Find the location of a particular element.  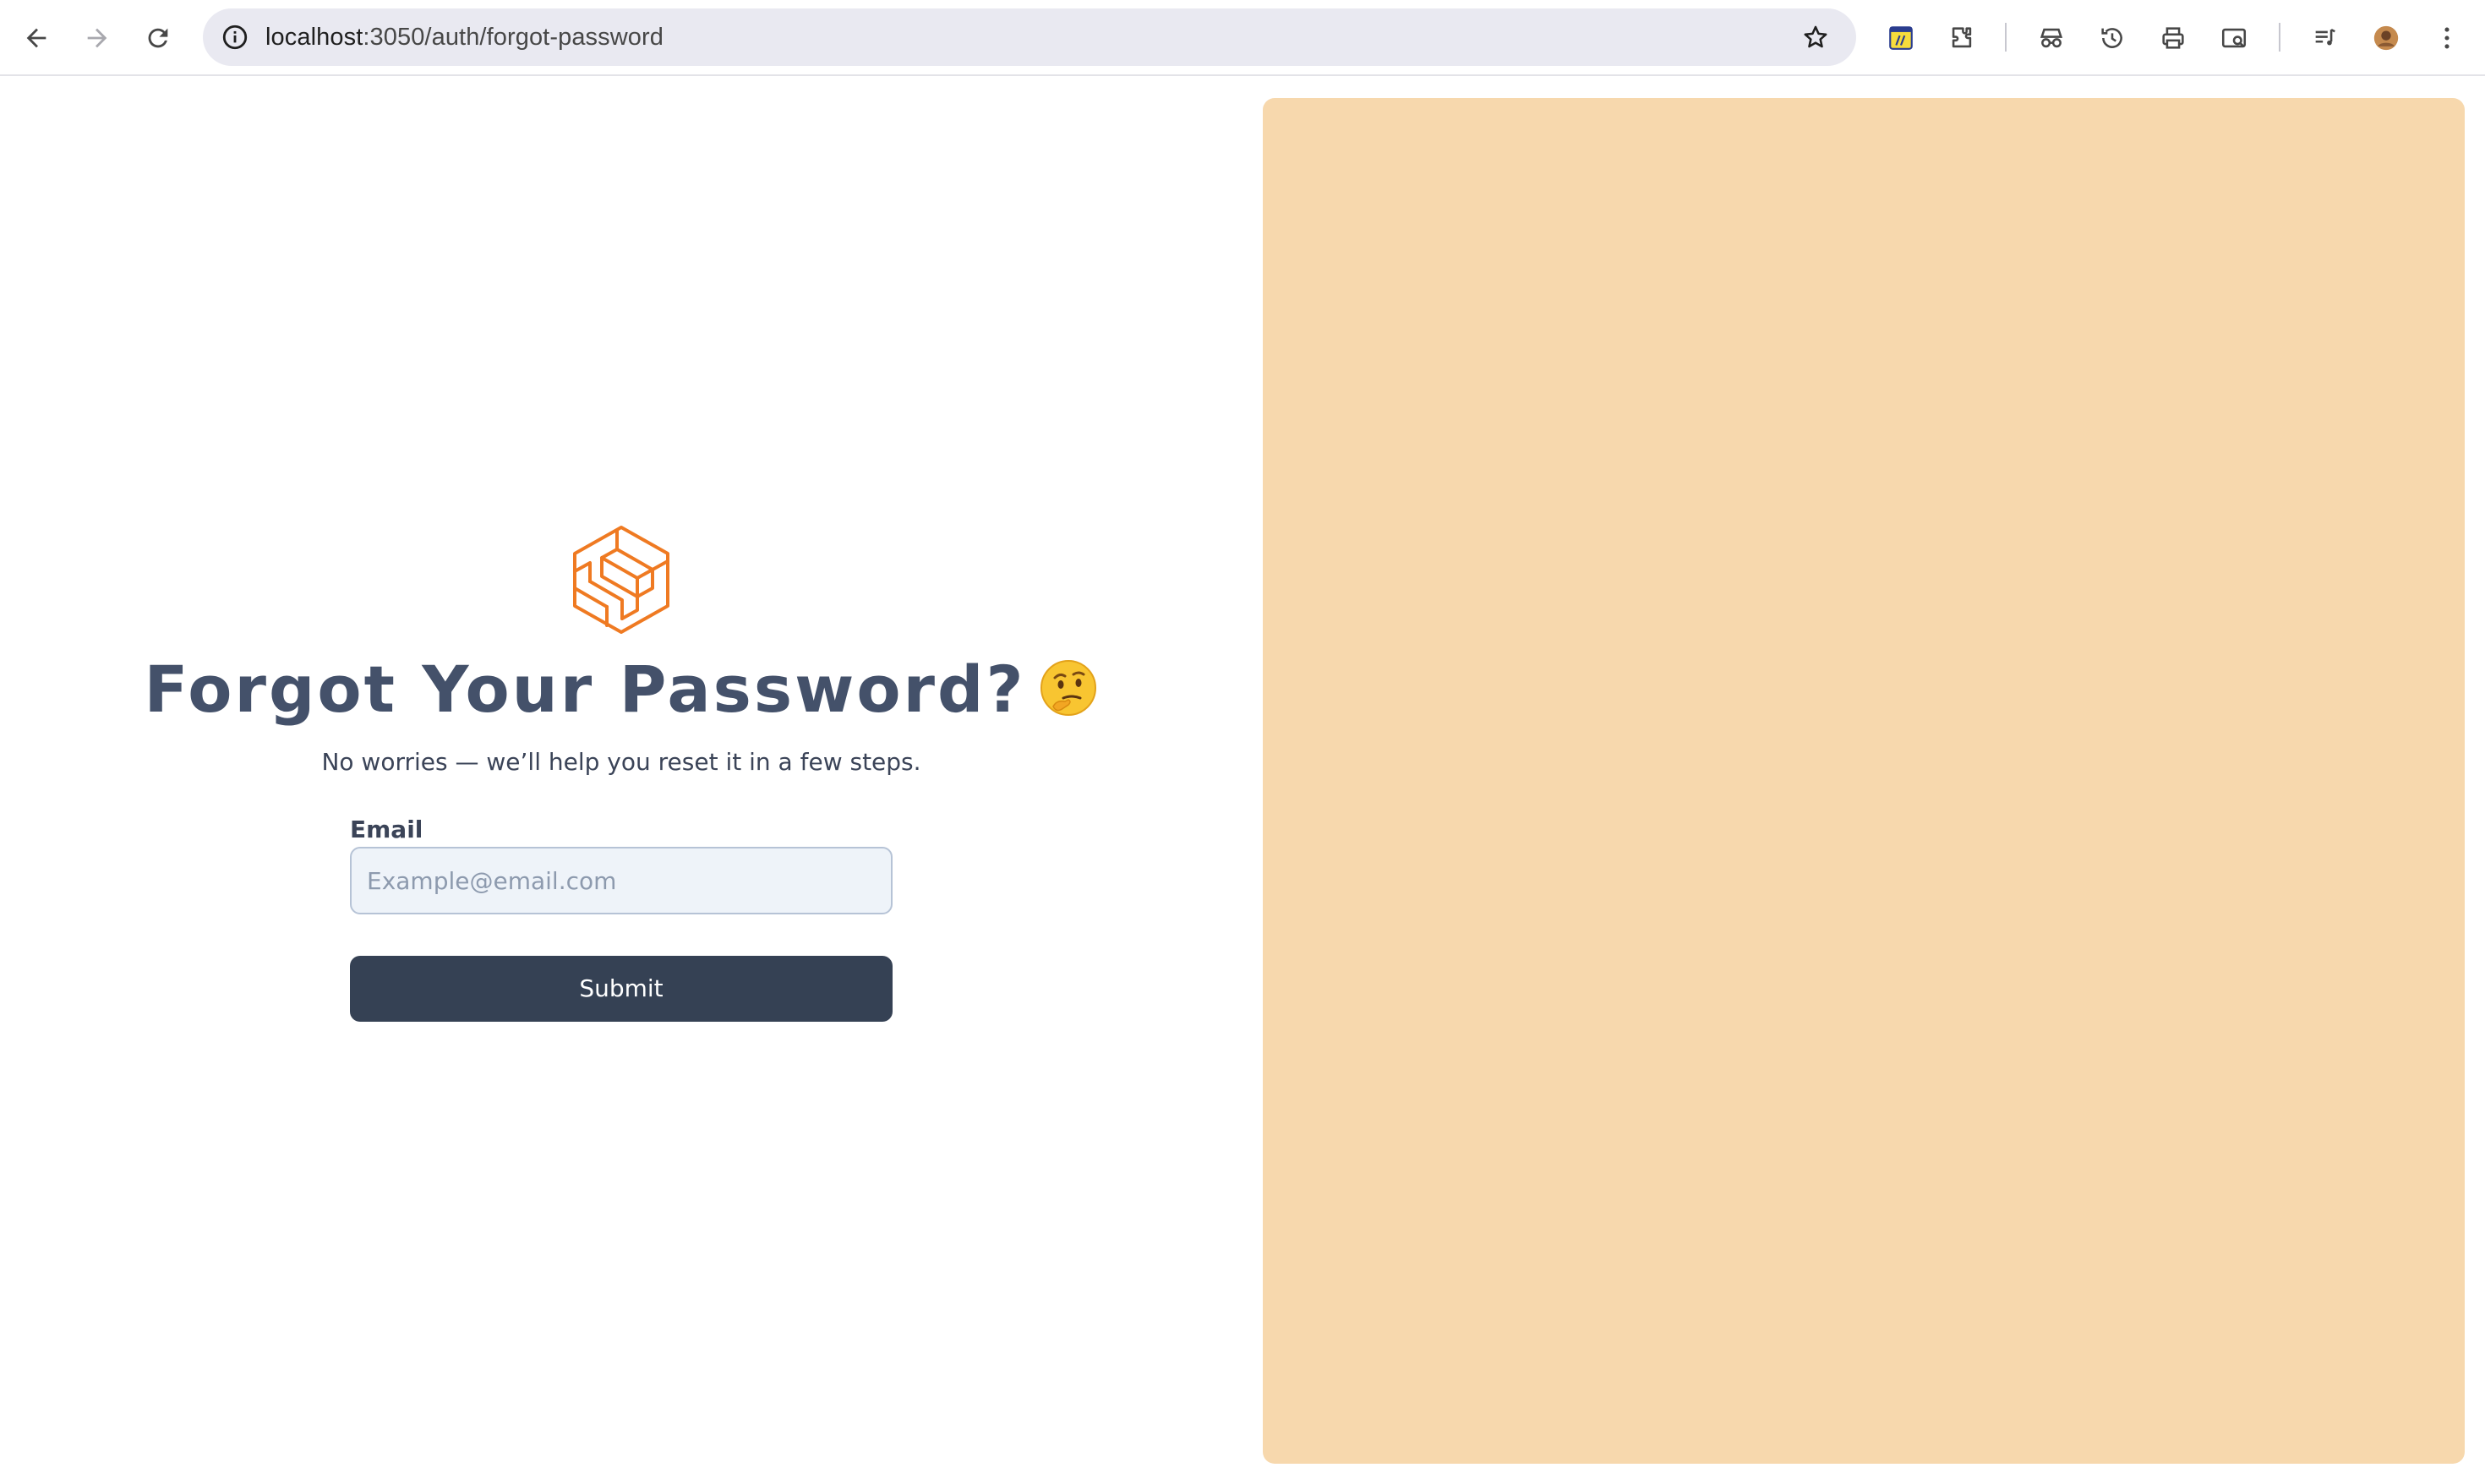

email-field is located at coordinates (621, 880).